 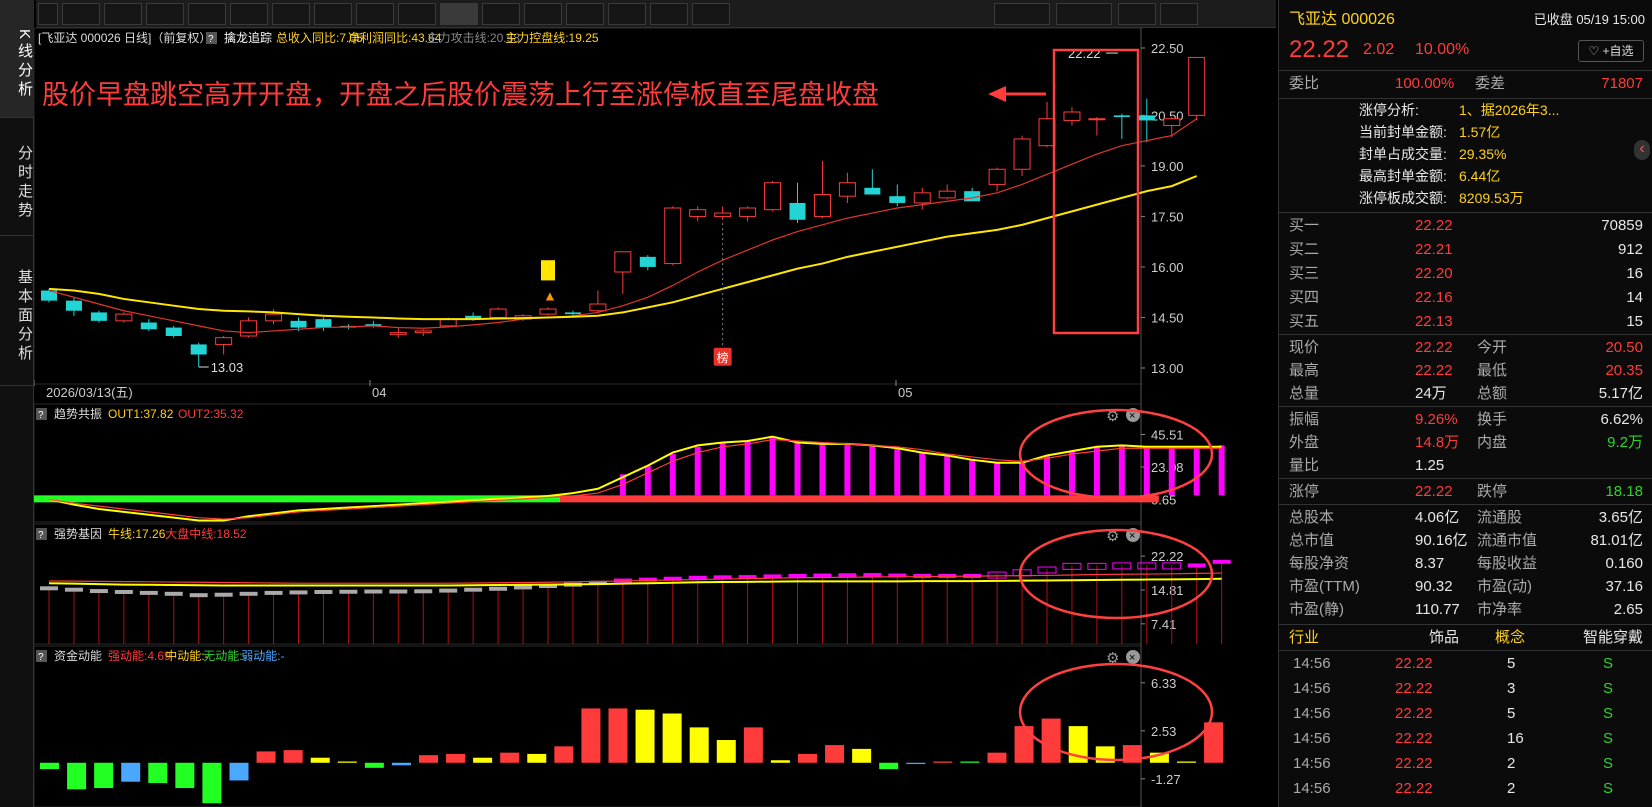 I want to click on limit-analysis-0-cell-0: 涨停分析:, so click(x=1389, y=110).